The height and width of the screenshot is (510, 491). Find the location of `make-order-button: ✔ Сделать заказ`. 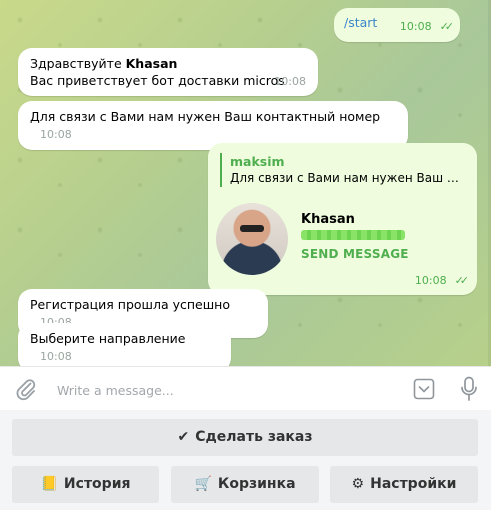

make-order-button: ✔ Сделать заказ is located at coordinates (245, 437).